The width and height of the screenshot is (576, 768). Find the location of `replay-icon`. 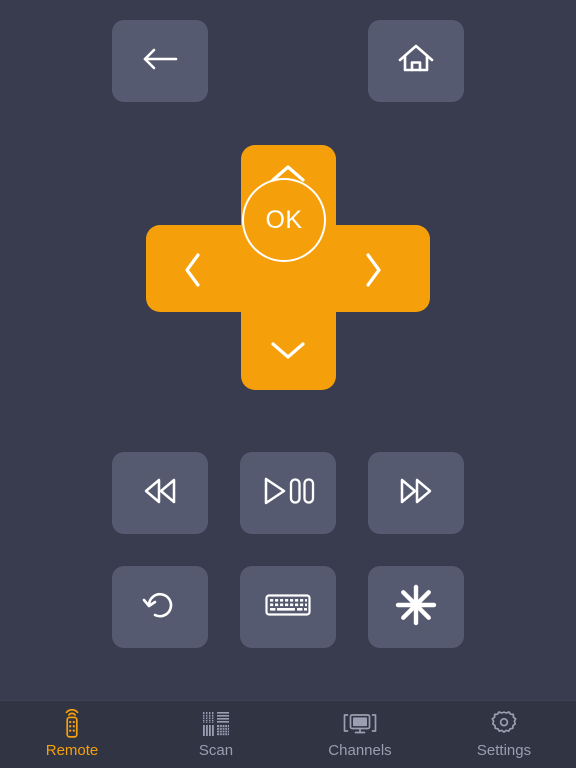

replay-icon is located at coordinates (160, 607).